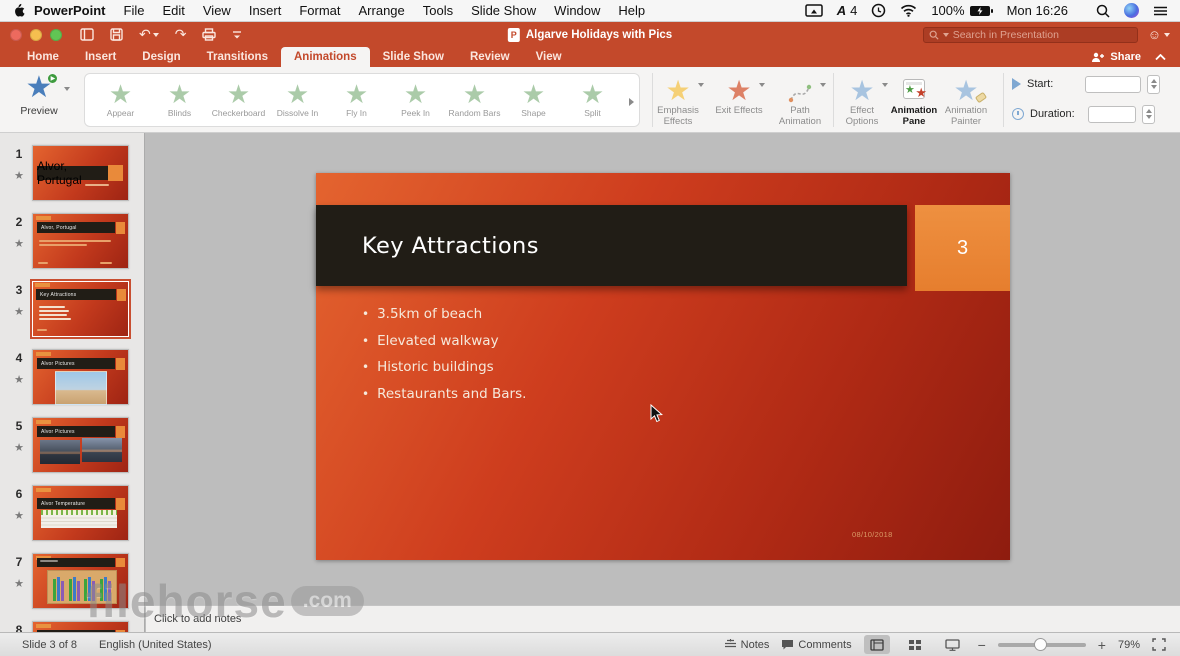 The width and height of the screenshot is (1180, 656). I want to click on feedback-caret, so click(1167, 34).